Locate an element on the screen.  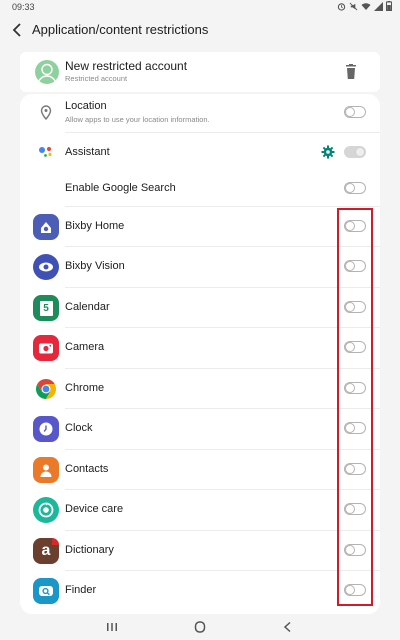
chrome-icon is located at coordinates (46, 389).